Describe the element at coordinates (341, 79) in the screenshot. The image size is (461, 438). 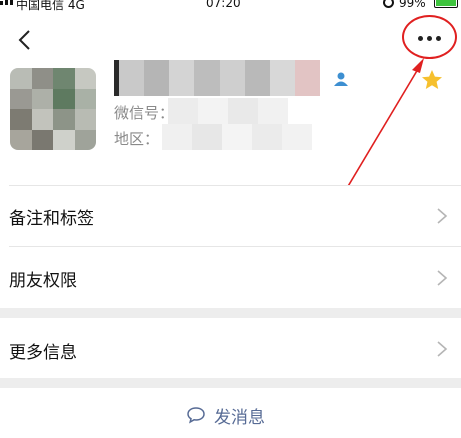
I see `gender-icon` at that location.